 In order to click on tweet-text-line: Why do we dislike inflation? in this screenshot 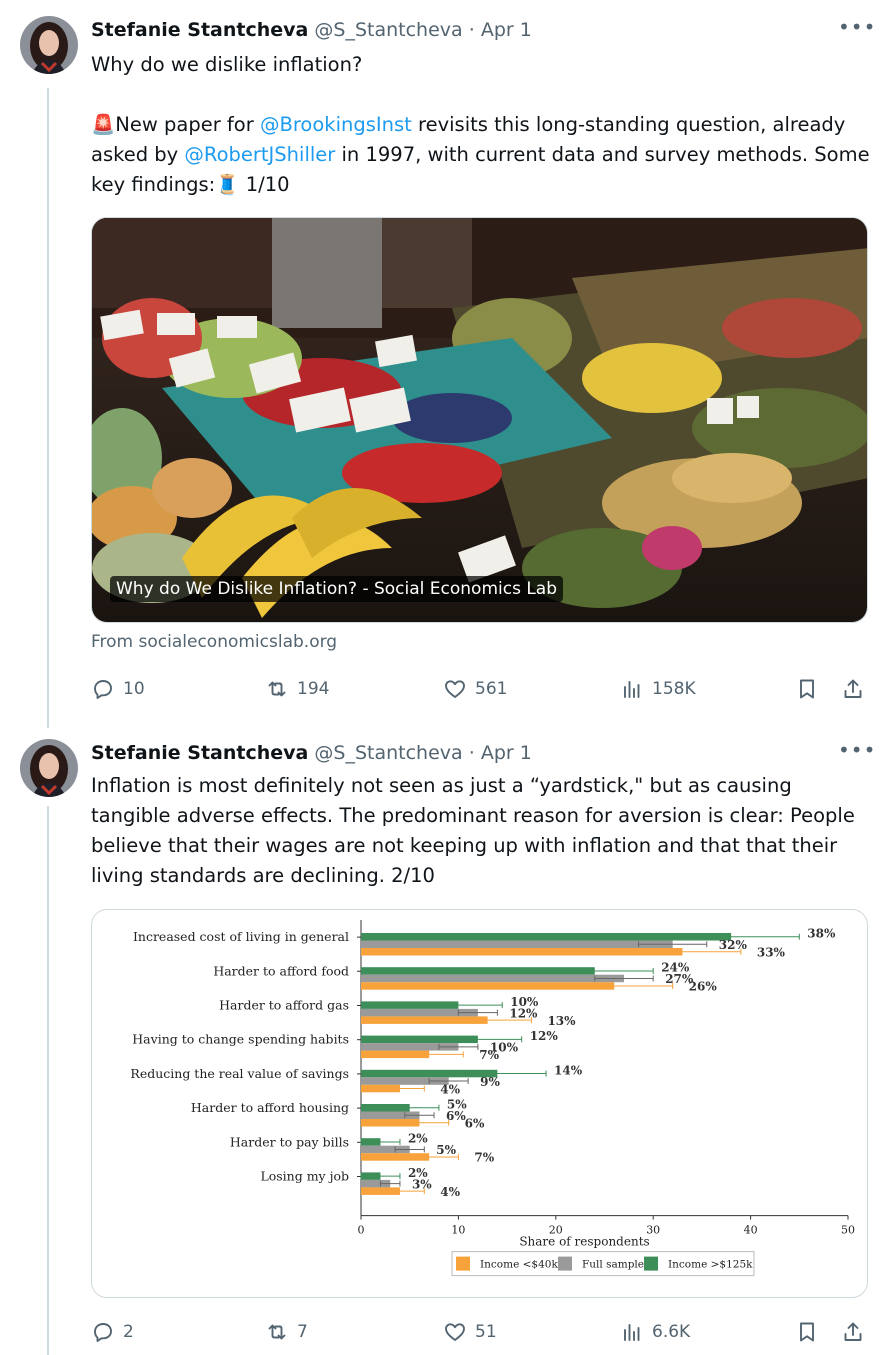, I will do `click(227, 64)`.